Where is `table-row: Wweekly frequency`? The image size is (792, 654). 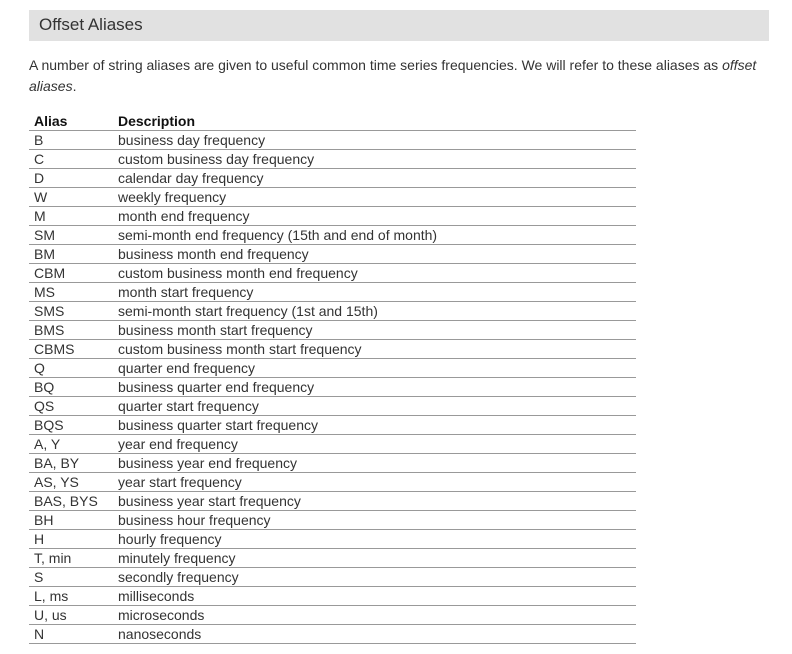
table-row: Wweekly frequency is located at coordinates (332, 197).